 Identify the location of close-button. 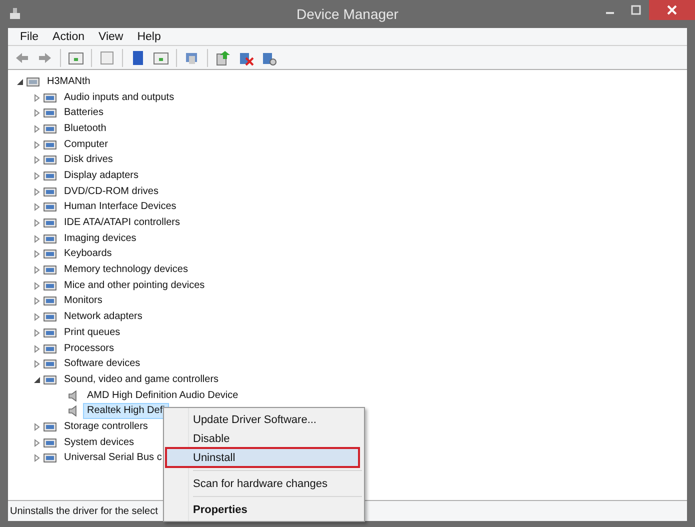
(672, 10).